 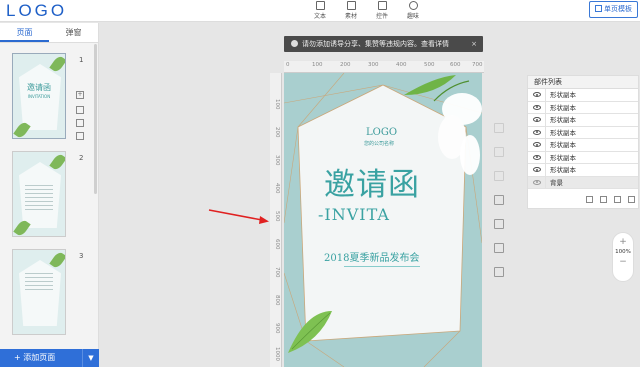 What do you see at coordinates (81, 60) in the screenshot?
I see `page-number-1: 1` at bounding box center [81, 60].